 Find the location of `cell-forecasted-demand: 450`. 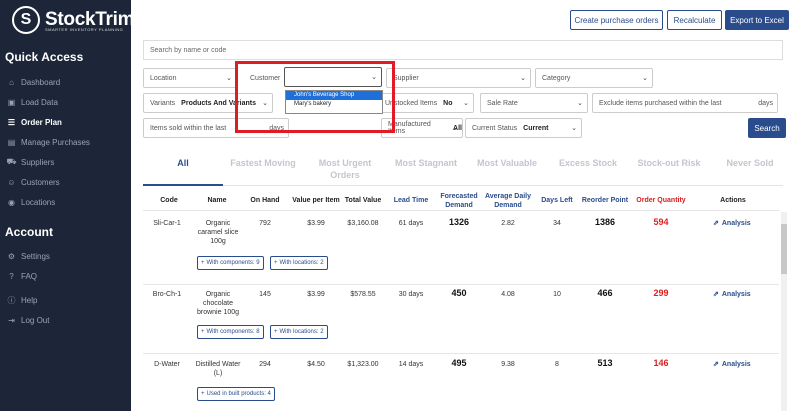

cell-forecasted-demand: 450 is located at coordinates (459, 293).